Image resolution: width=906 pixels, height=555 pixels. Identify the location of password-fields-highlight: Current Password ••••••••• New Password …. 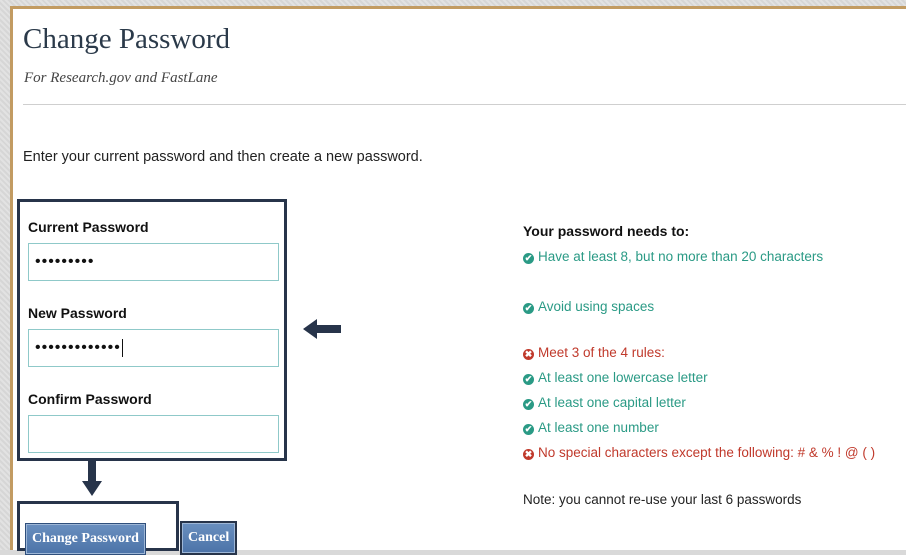
(152, 330).